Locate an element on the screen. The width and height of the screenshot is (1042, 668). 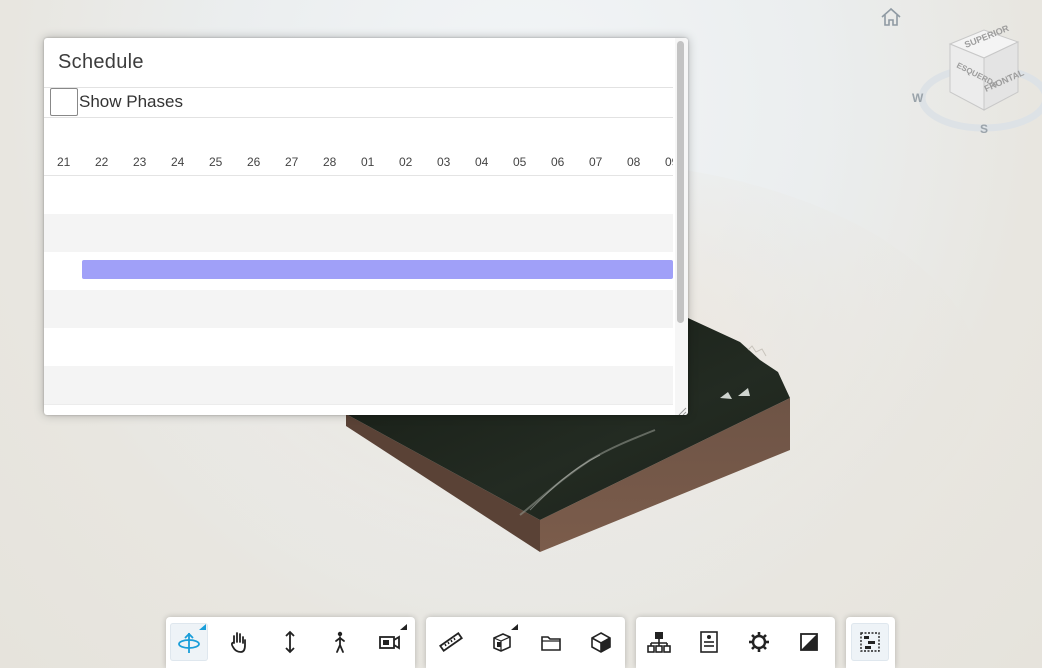
orbit-button is located at coordinates (189, 642).